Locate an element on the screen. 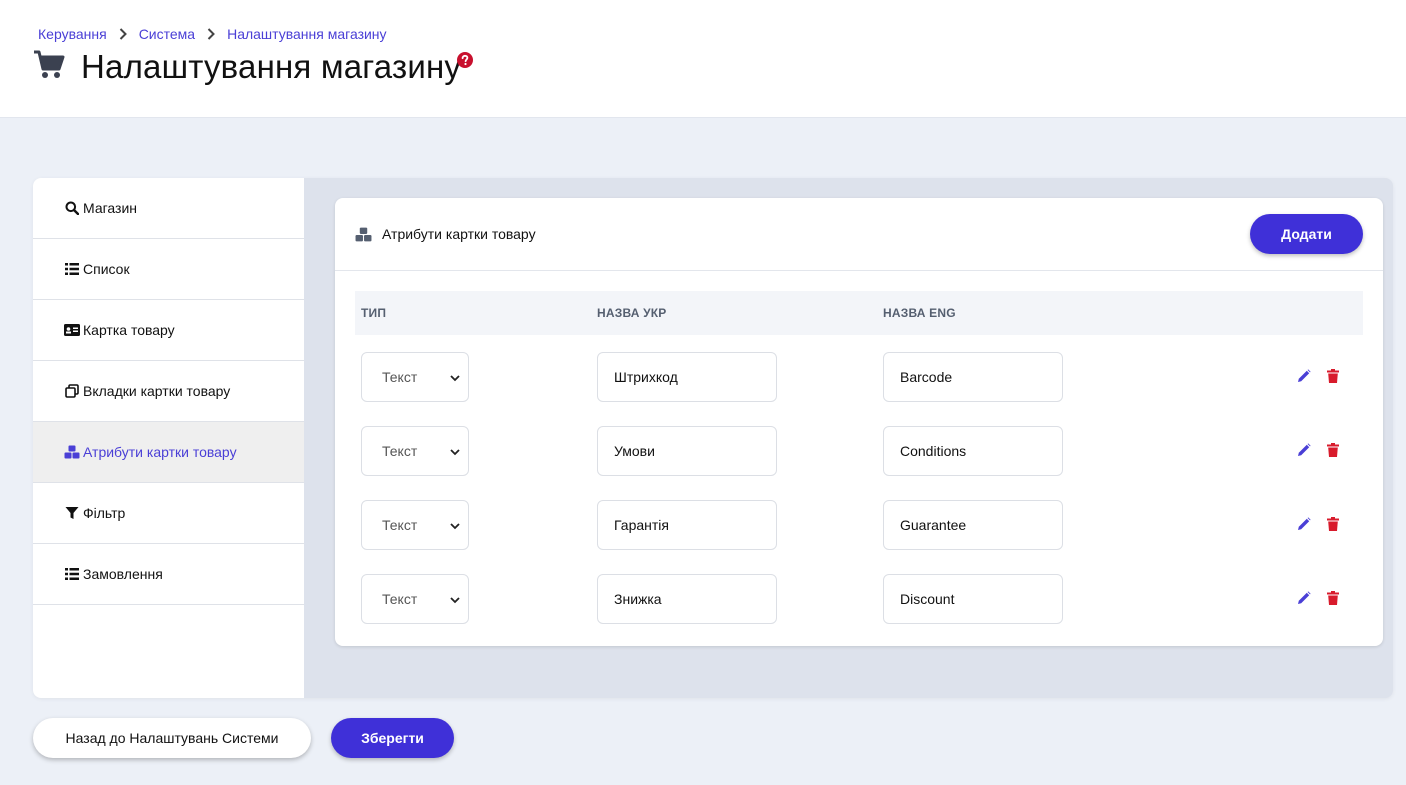  sidebar-item-product-card-tabs: Вкладки картки товару is located at coordinates (168, 391).